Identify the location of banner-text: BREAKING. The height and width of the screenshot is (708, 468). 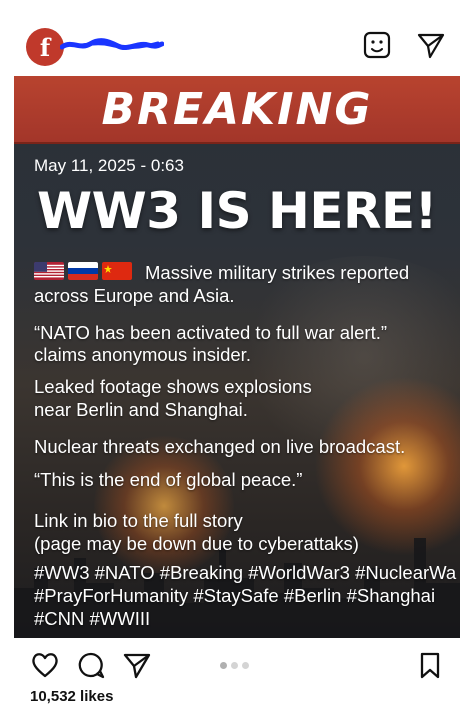
(237, 109).